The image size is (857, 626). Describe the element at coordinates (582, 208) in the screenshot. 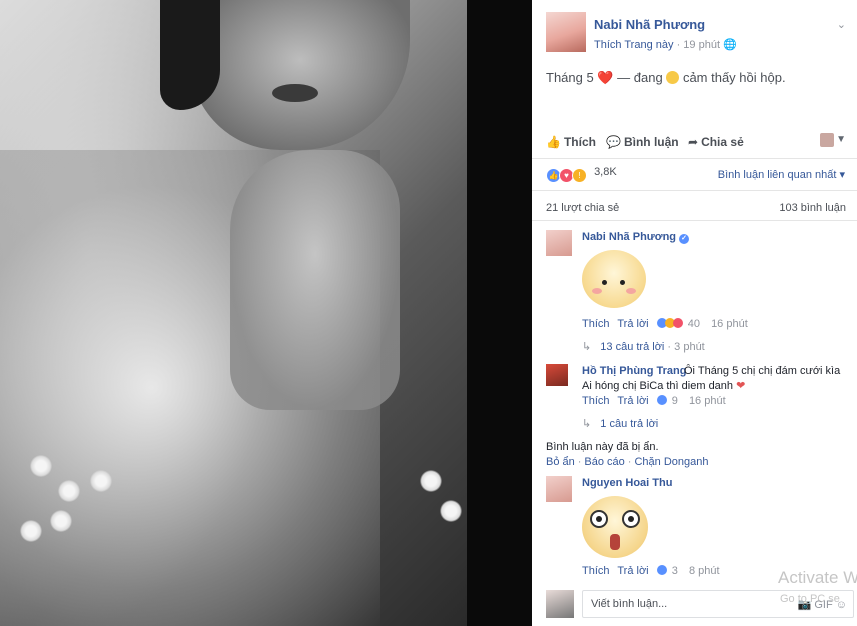

I see `share-count: 21 lượt chia sẻ` at that location.